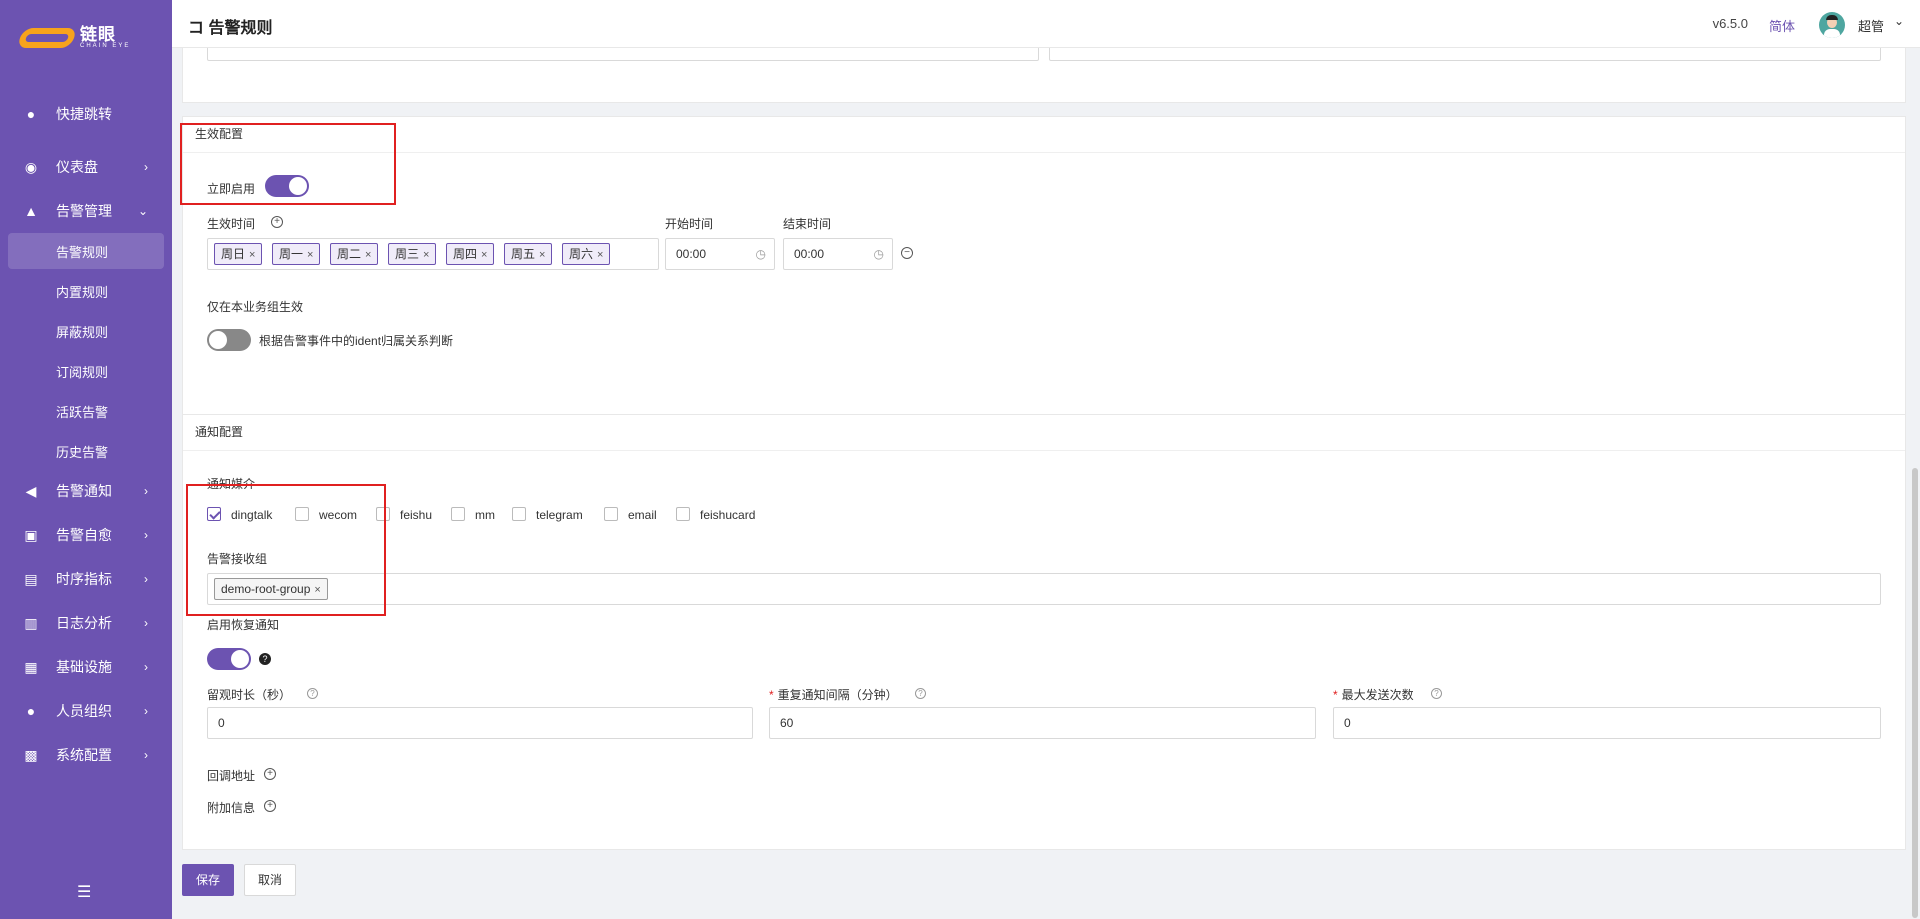 The height and width of the screenshot is (919, 1920). Describe the element at coordinates (277, 222) in the screenshot. I see `add-time-icon: +` at that location.